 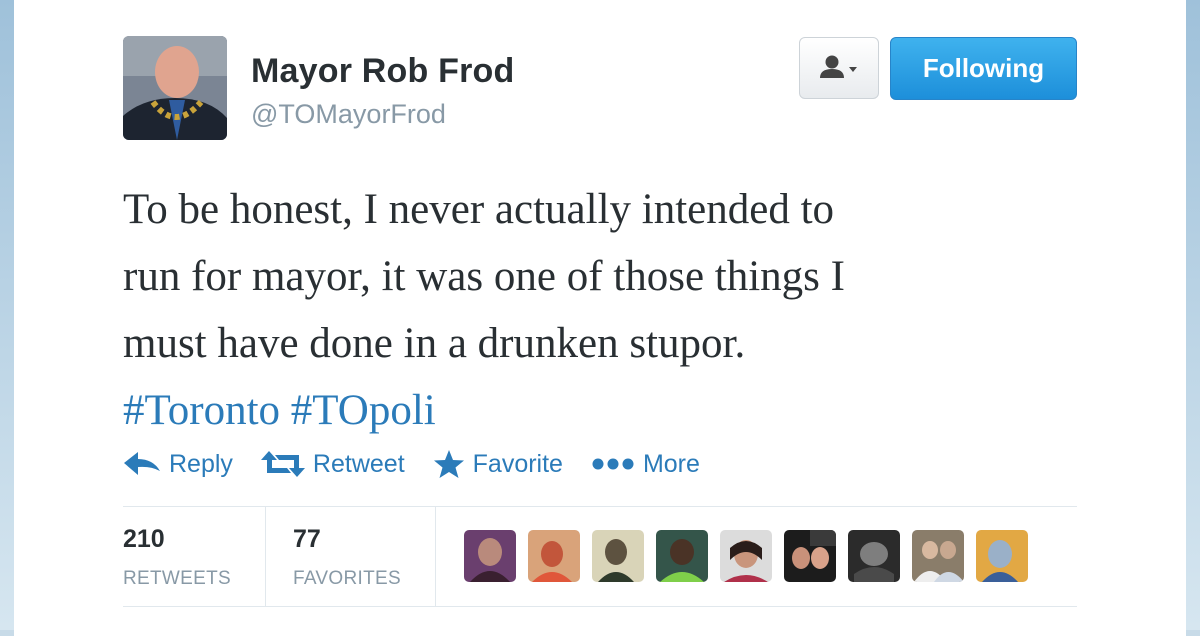 I want to click on retweet-icon, so click(x=282, y=464).